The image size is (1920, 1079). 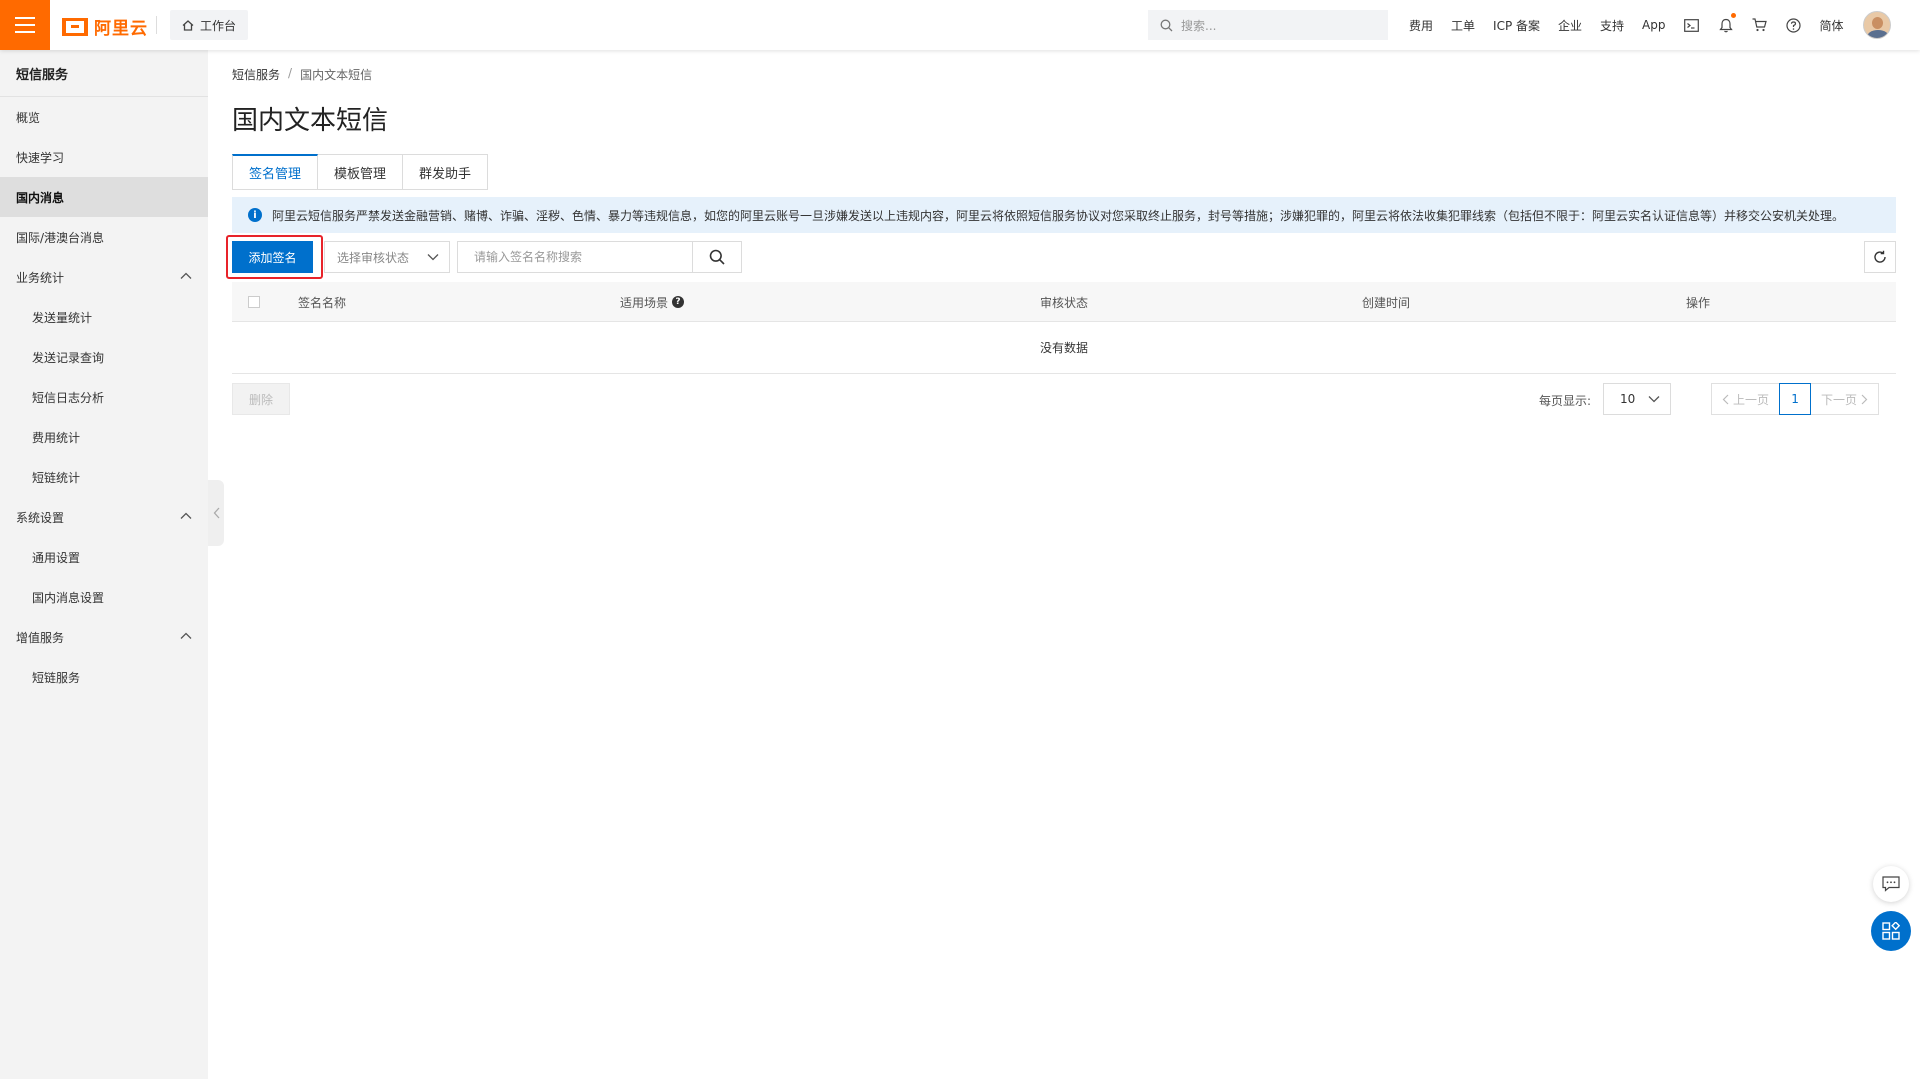 I want to click on refresh-icon, so click(x=1880, y=256).